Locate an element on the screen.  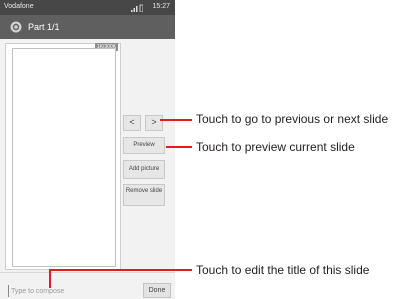
page-title: Part 1/1 is located at coordinates (44, 27).